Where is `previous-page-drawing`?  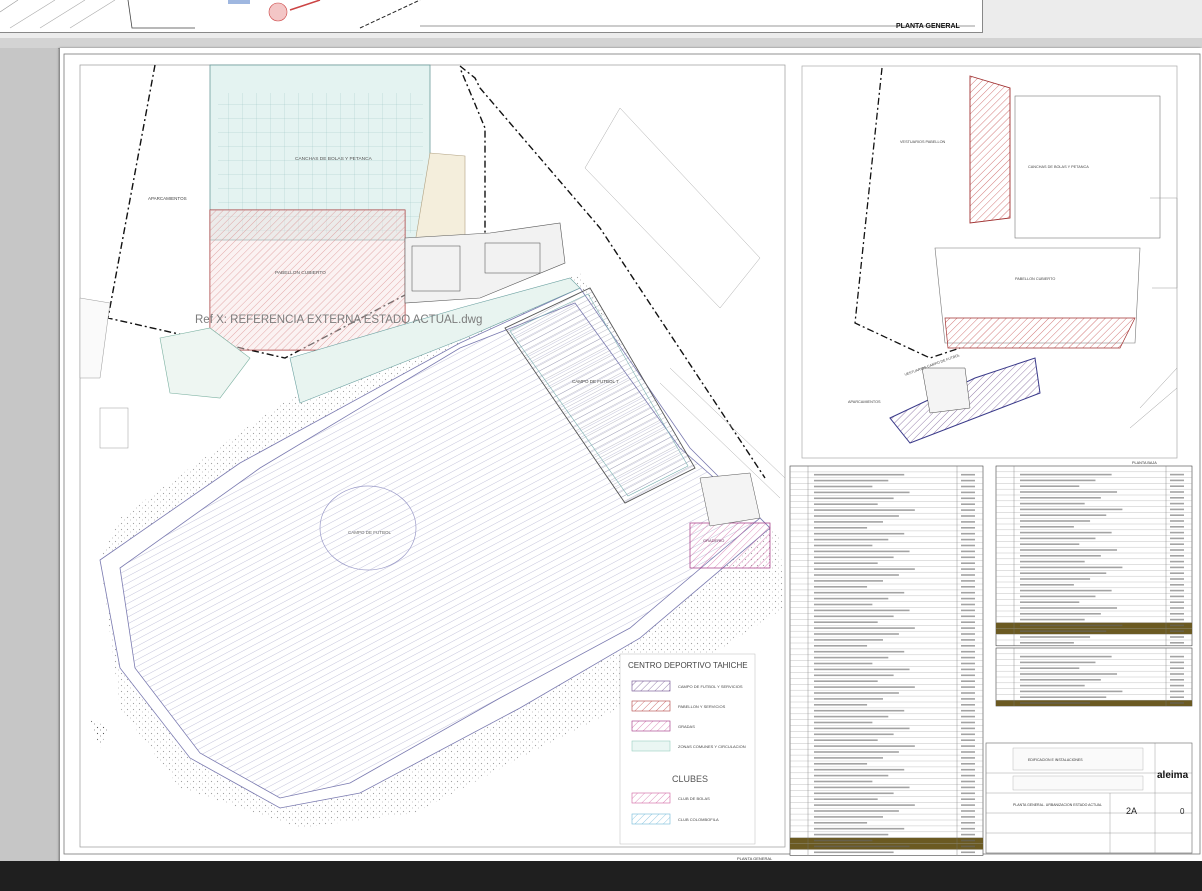 previous-page-drawing is located at coordinates (487, 14).